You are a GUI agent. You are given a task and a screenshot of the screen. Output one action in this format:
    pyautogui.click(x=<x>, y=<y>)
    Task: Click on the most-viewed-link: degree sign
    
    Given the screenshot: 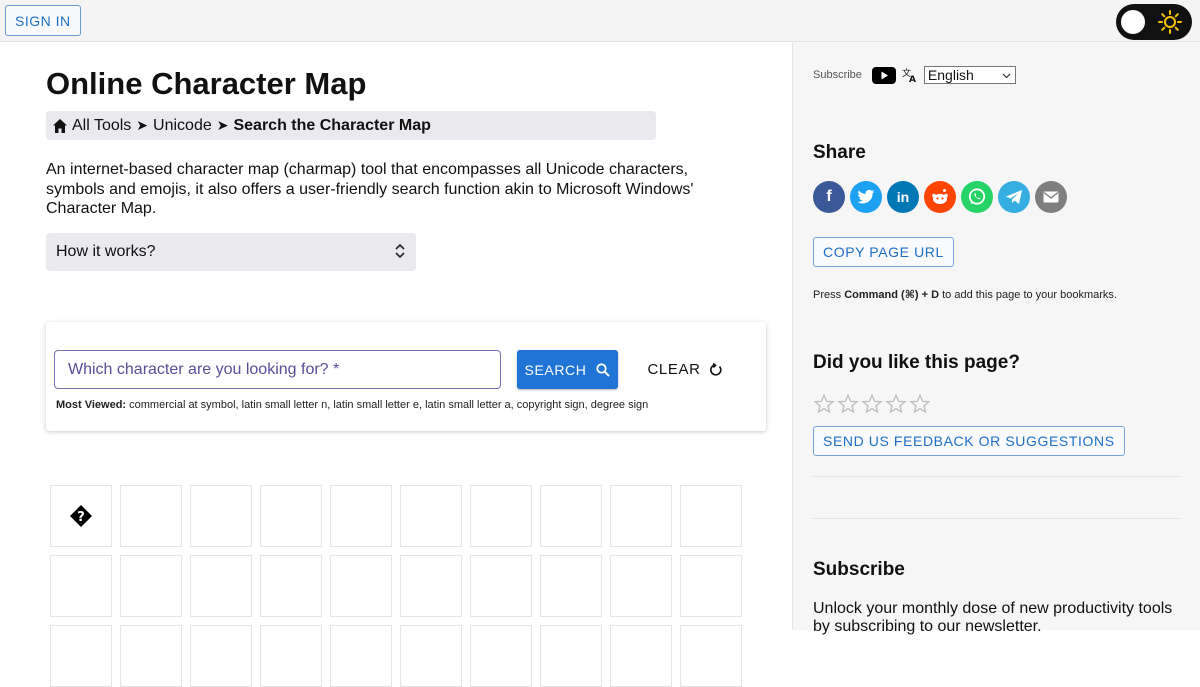 What is the action you would take?
    pyautogui.click(x=620, y=405)
    